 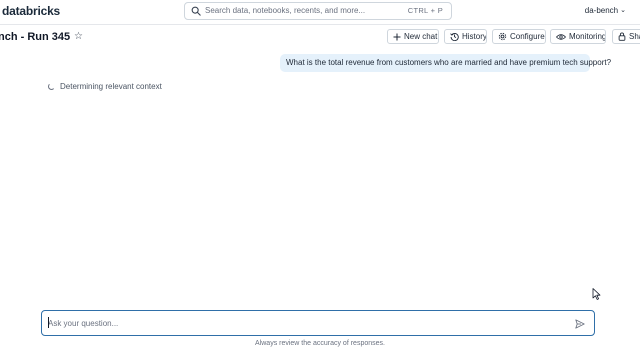 I want to click on send-icon, so click(x=580, y=324).